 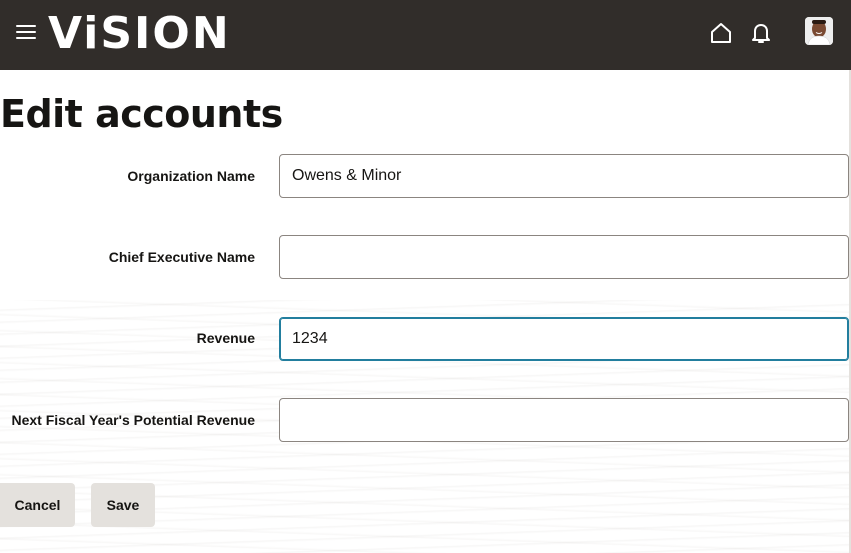 I want to click on page-title: Edit accounts, so click(x=141, y=114).